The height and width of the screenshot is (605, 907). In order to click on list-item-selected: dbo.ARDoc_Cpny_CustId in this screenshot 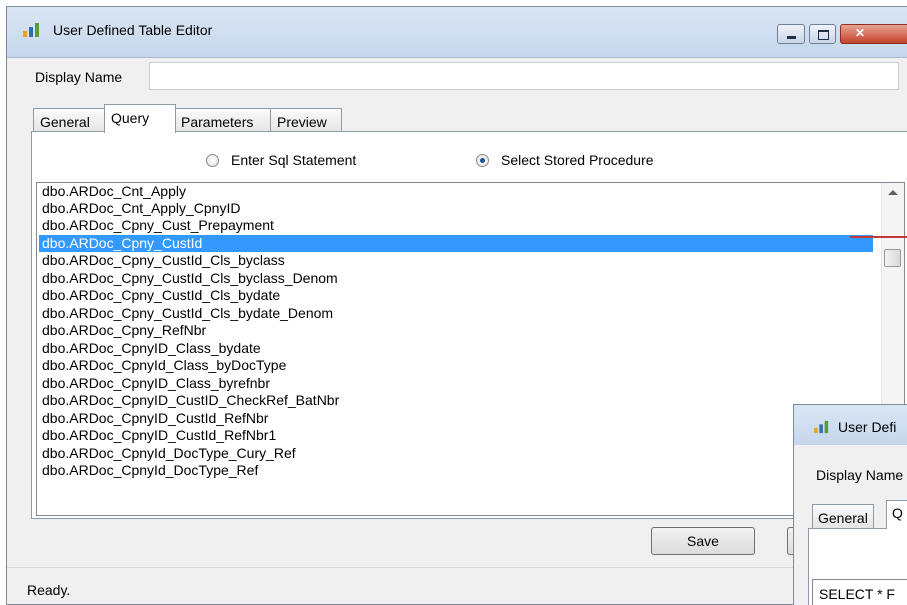, I will do `click(456, 243)`.